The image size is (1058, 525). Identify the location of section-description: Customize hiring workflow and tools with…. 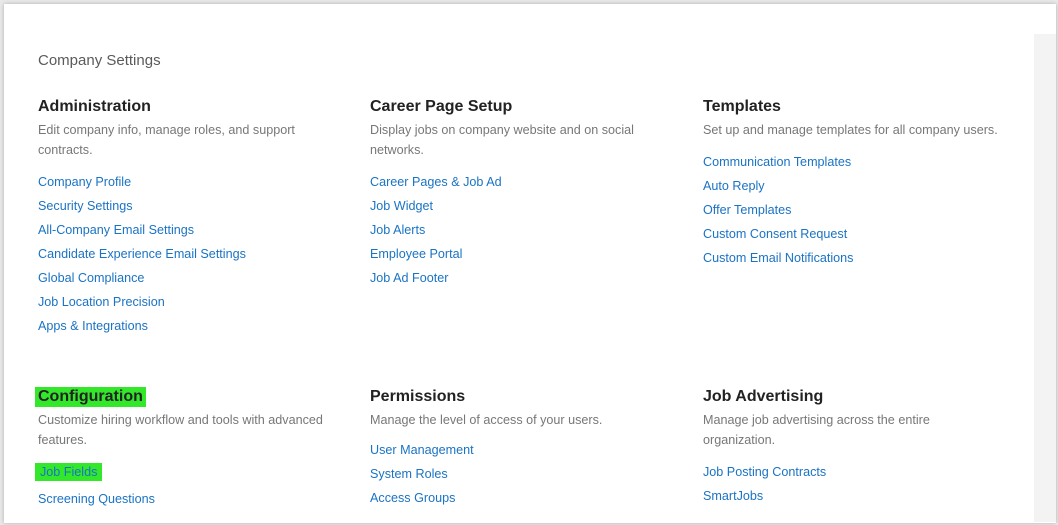
(180, 430).